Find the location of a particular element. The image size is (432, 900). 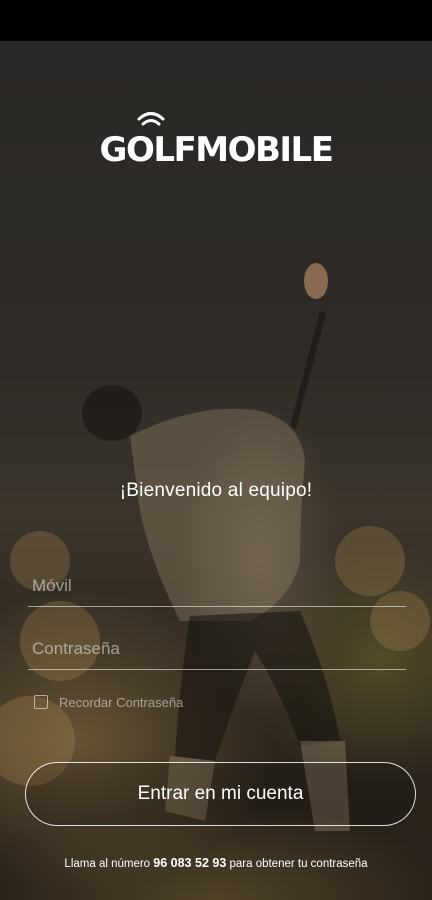

golfmobile-logo: GOLFMOBILE is located at coordinates (216, 135).